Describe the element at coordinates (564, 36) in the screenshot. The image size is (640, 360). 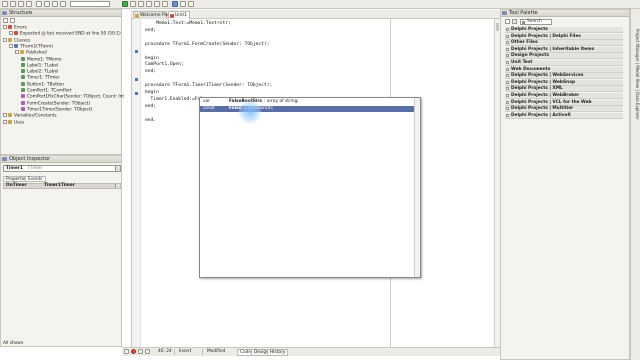
I see `palette-category: Delphi Projects | Delphi Files` at that location.